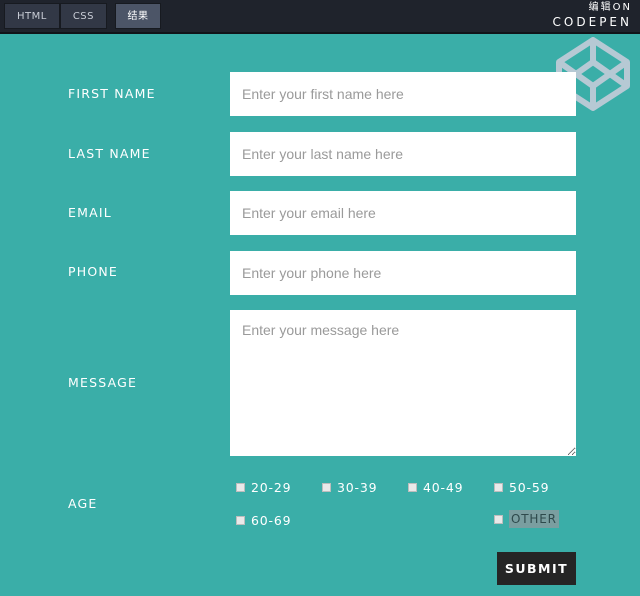 The height and width of the screenshot is (596, 640). What do you see at coordinates (32, 16) in the screenshot?
I see `tab-html: HTML` at bounding box center [32, 16].